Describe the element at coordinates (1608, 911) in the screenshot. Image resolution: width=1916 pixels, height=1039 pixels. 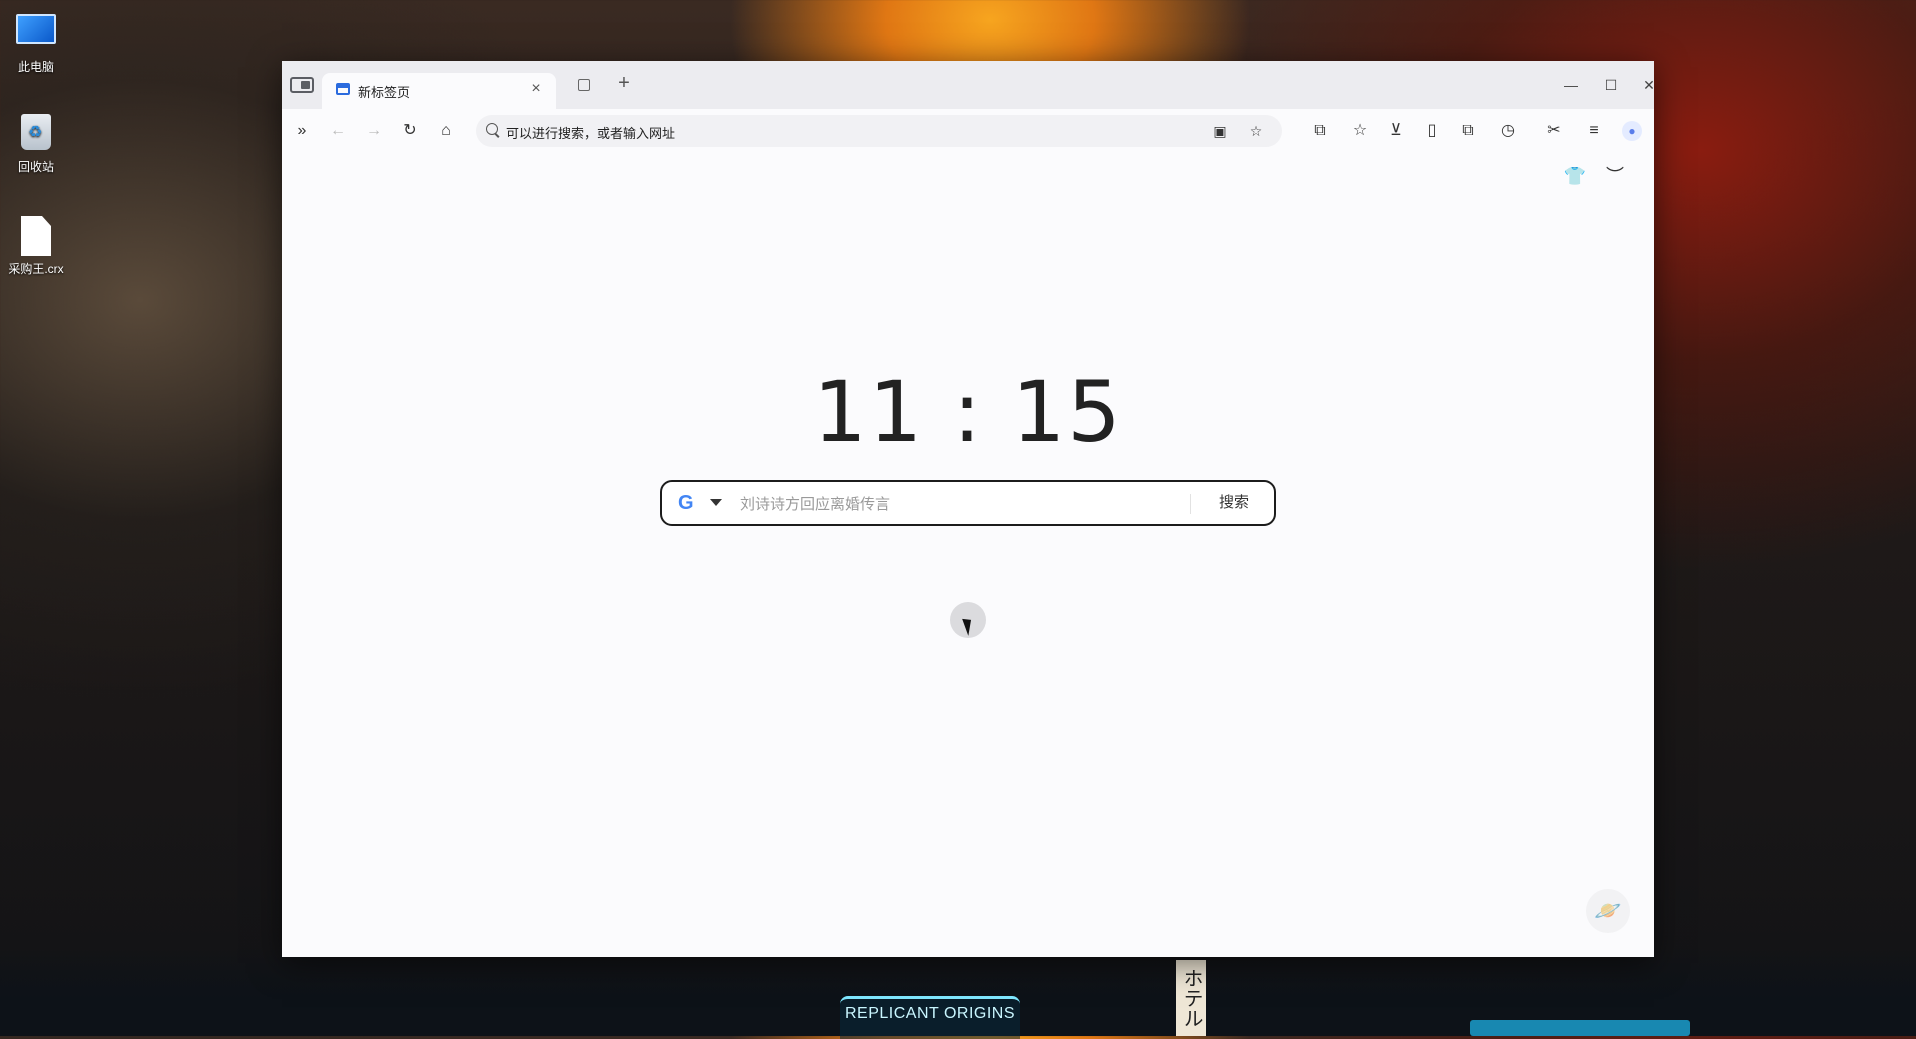
I see `planet-icon: 🪐` at that location.